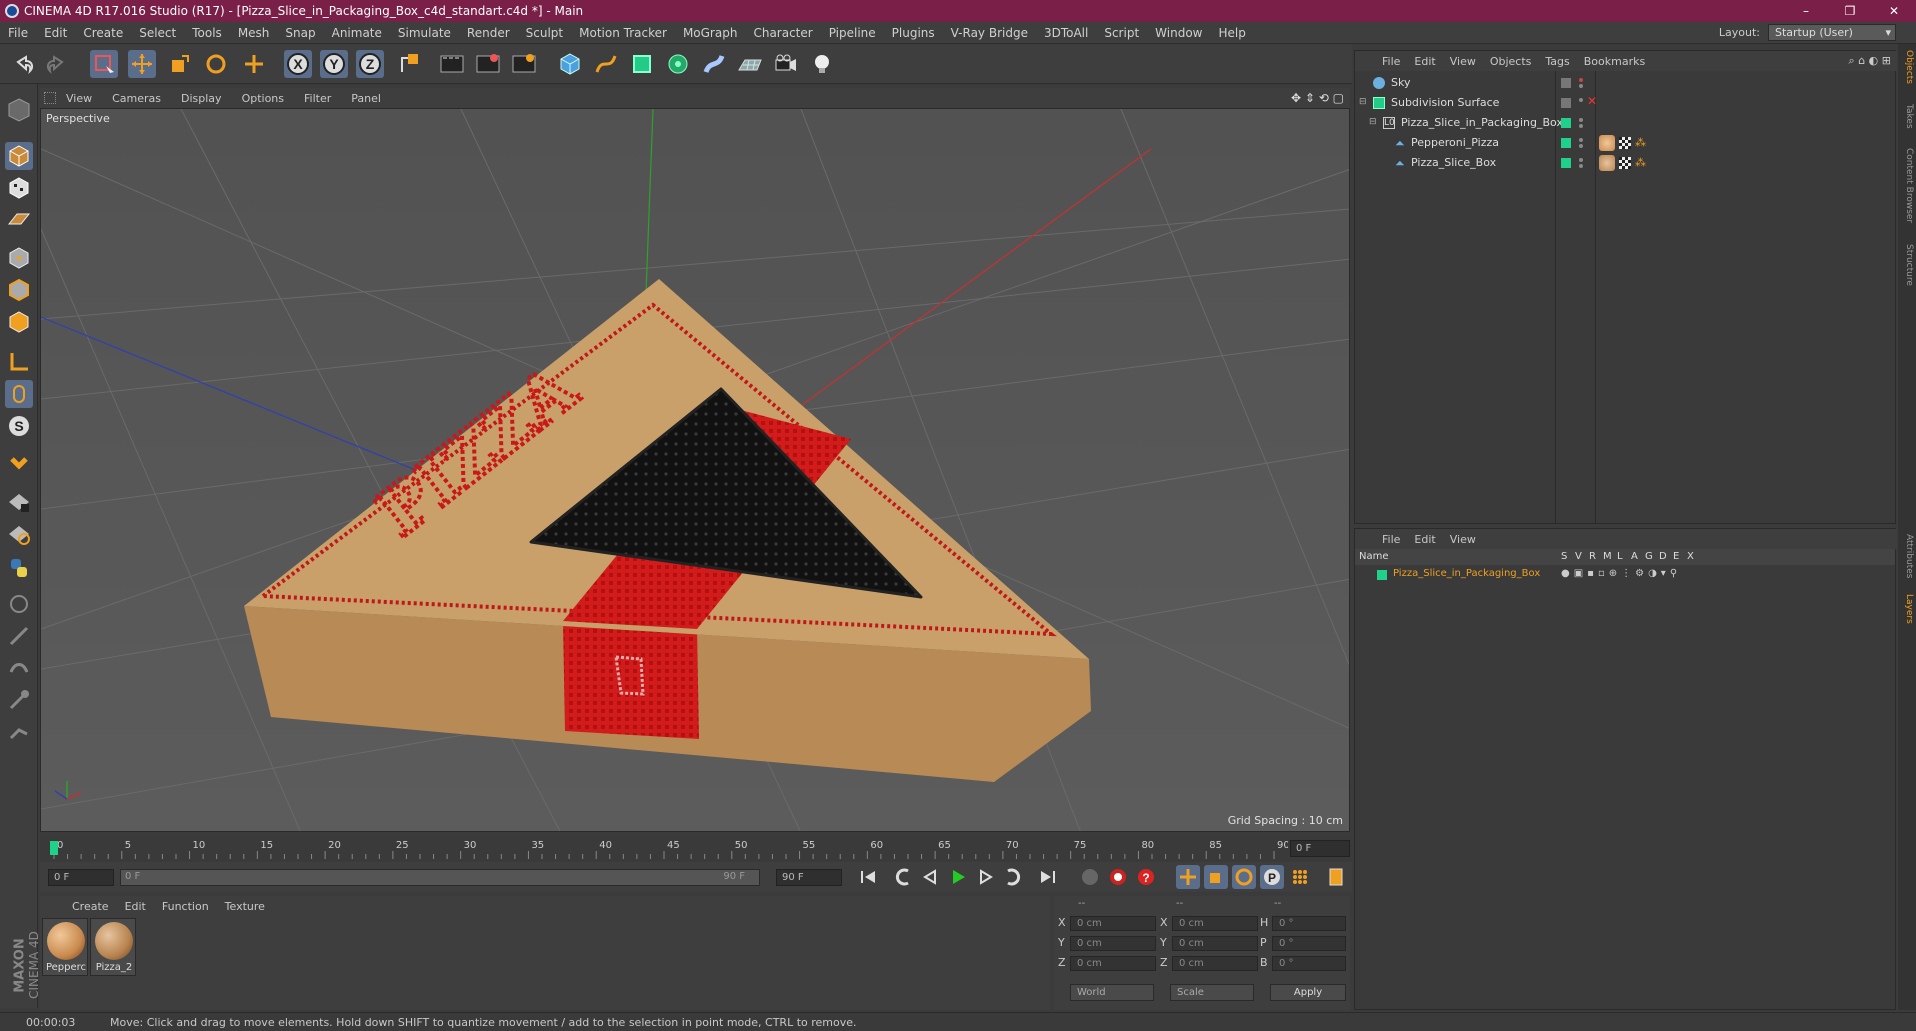 The width and height of the screenshot is (1916, 1031). I want to click on material-menu-function: Function, so click(185, 906).